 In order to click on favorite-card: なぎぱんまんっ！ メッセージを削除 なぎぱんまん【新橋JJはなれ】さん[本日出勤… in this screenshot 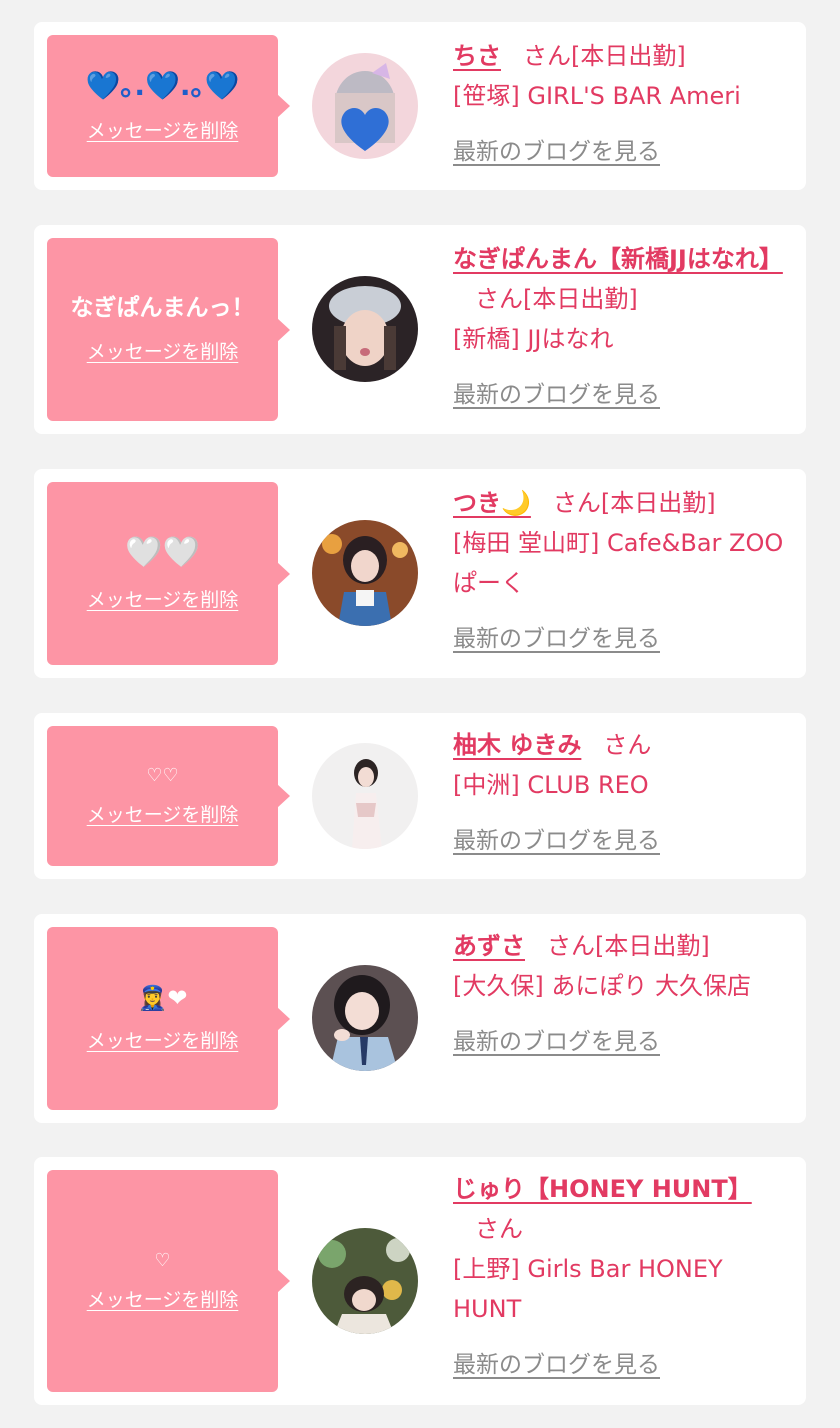, I will do `click(420, 329)`.